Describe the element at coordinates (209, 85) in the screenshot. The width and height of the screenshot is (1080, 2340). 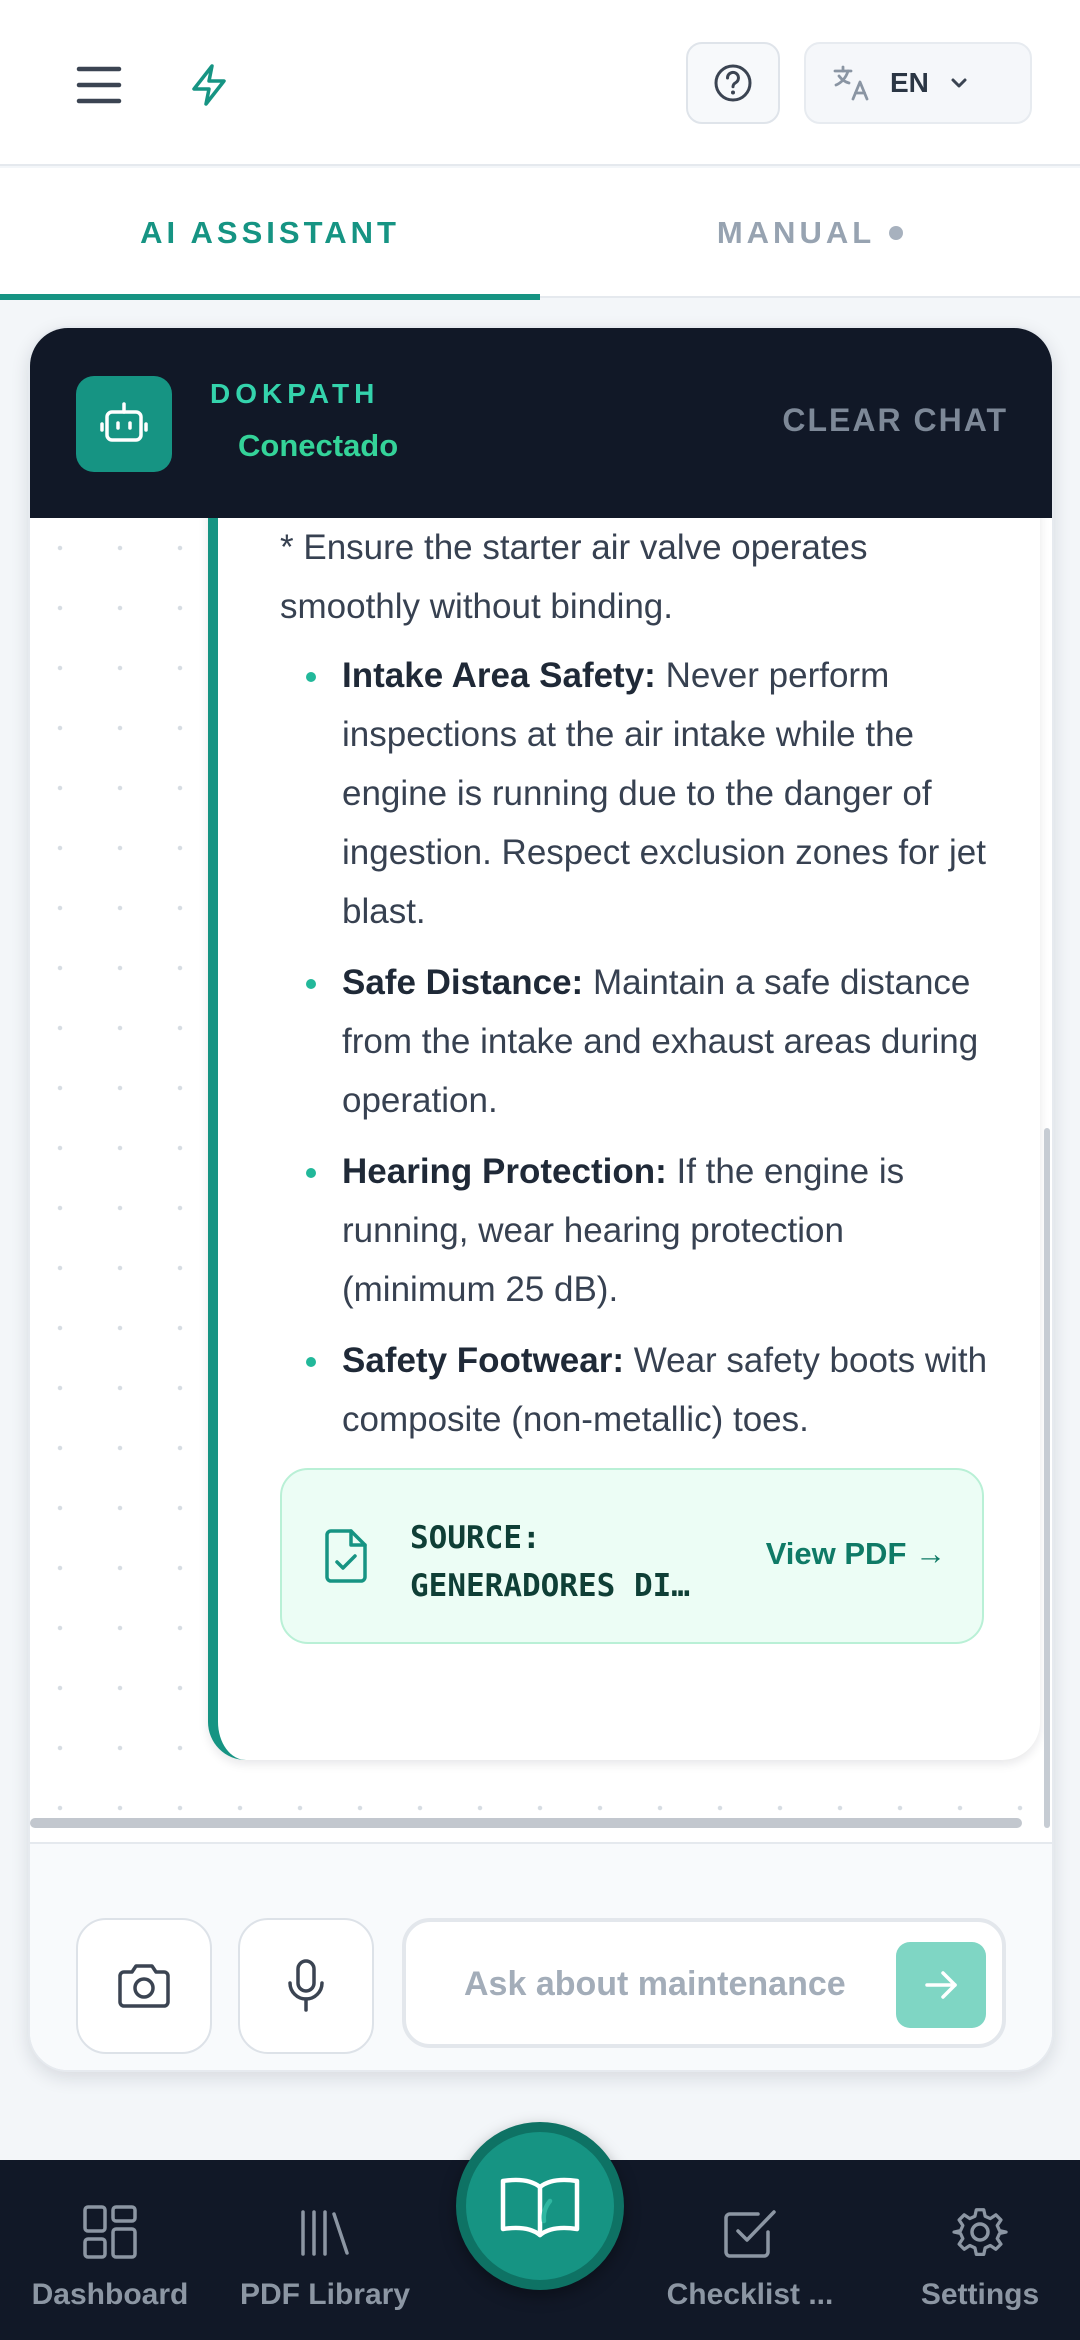
I see `lightning-bolt-icon` at that location.